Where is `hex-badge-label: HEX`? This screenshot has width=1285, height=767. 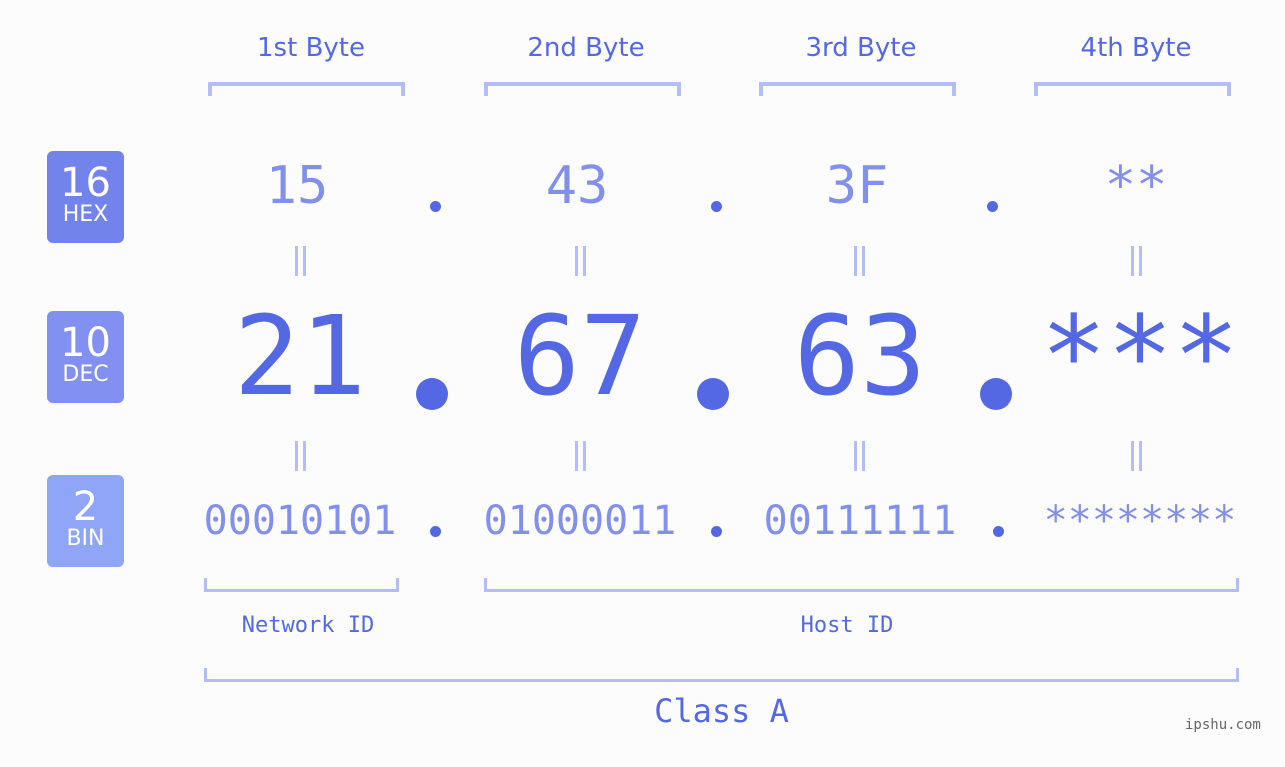 hex-badge-label: HEX is located at coordinates (85, 214).